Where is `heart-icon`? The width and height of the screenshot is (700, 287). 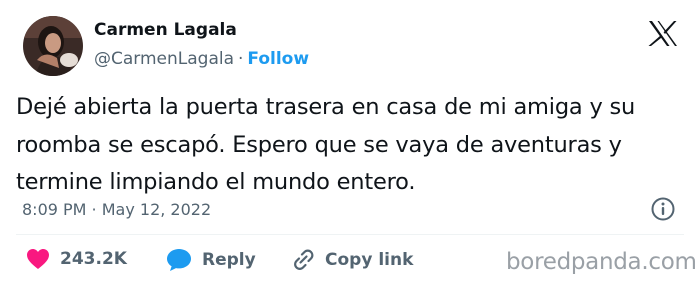
heart-icon is located at coordinates (38, 259).